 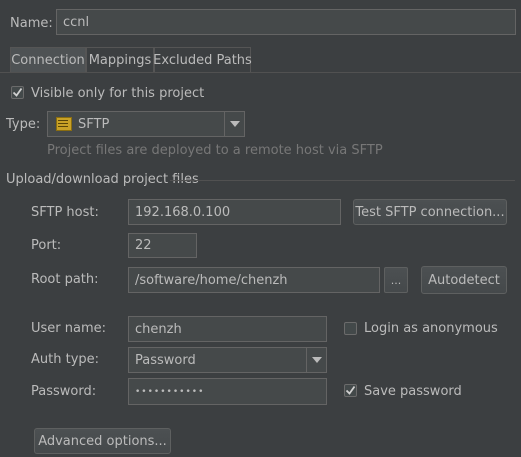 What do you see at coordinates (227, 360) in the screenshot?
I see `auth-type-dropdown: Password` at bounding box center [227, 360].